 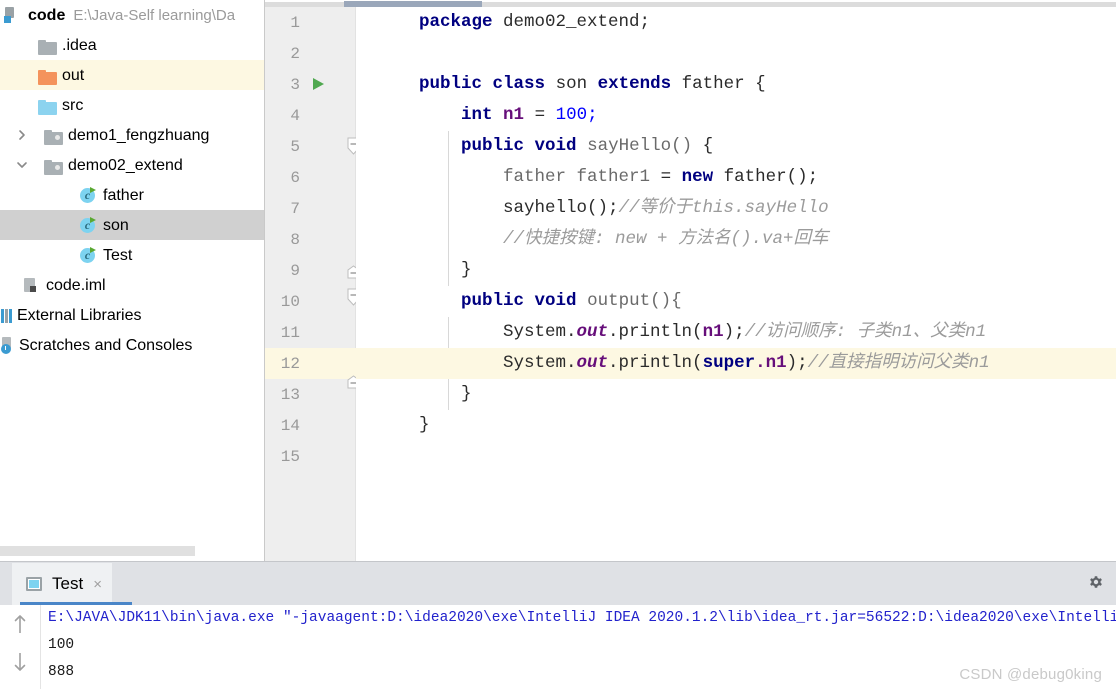 What do you see at coordinates (132, 105) in the screenshot?
I see `tree-row-src: src` at bounding box center [132, 105].